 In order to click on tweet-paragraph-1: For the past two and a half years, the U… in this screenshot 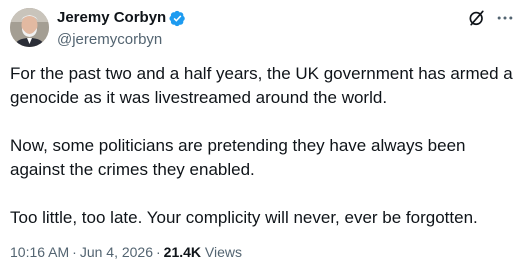, I will do `click(261, 85)`.